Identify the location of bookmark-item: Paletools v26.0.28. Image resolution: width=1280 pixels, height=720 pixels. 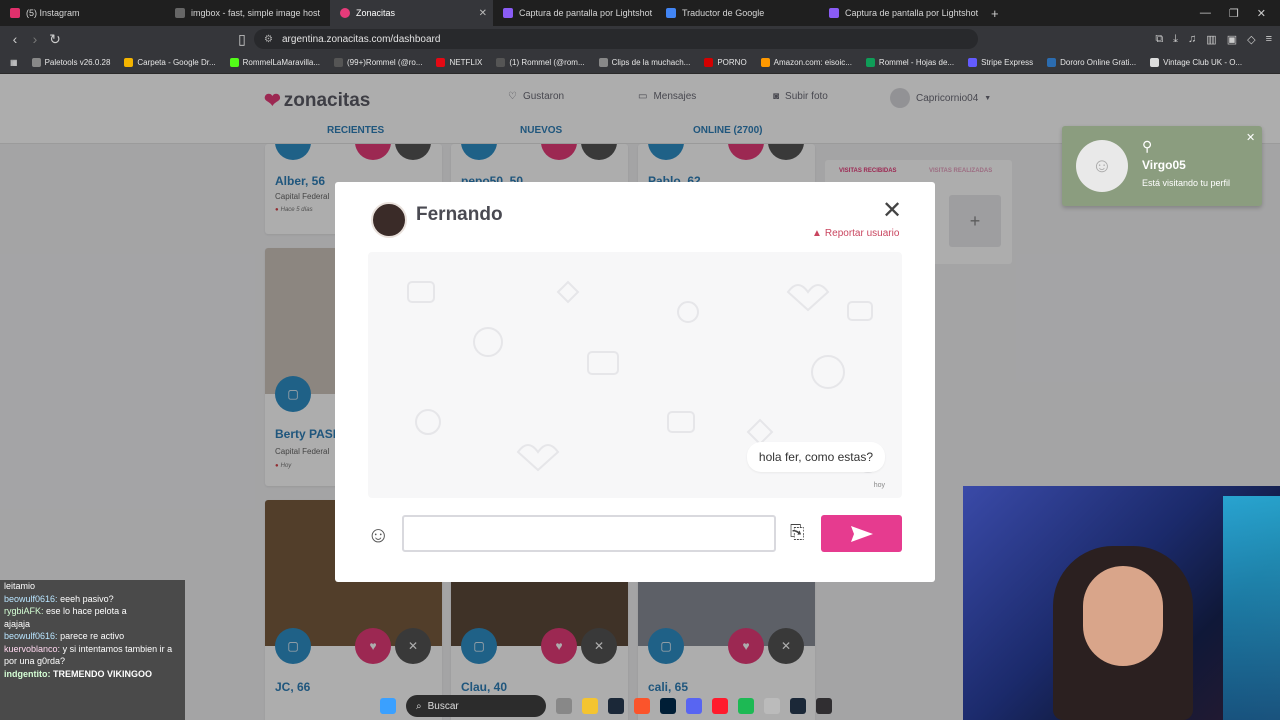
(70, 62).